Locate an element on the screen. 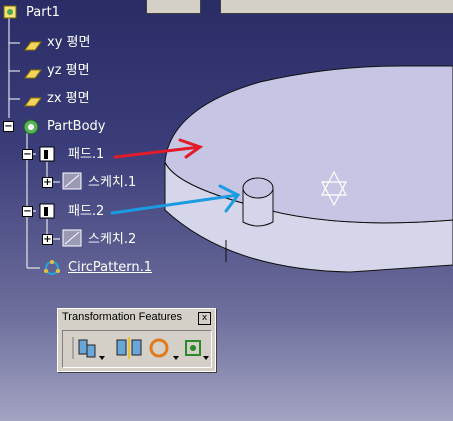 This screenshot has height=421, width=453. tree-item-partbody: PartBody is located at coordinates (76, 127).